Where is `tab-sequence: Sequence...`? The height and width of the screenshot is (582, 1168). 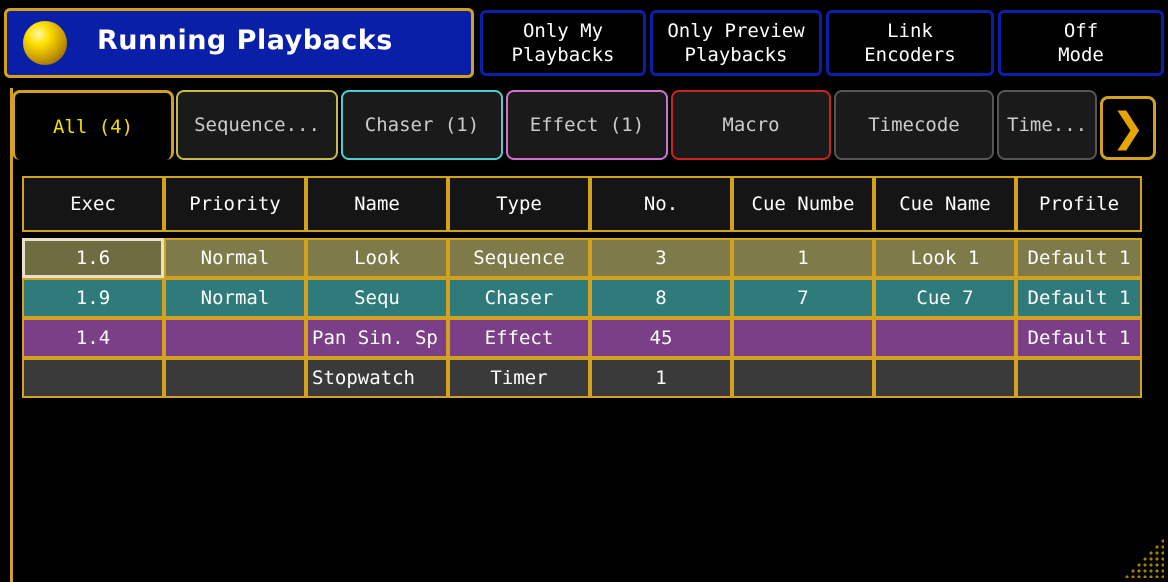
tab-sequence: Sequence... is located at coordinates (257, 125).